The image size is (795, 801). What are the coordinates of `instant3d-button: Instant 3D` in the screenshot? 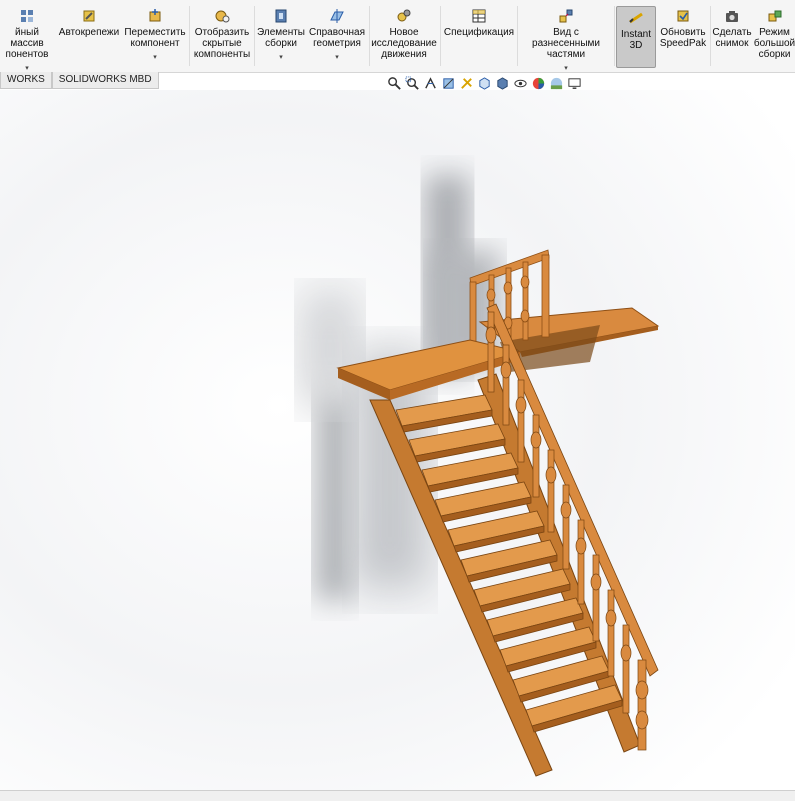 It's located at (636, 37).